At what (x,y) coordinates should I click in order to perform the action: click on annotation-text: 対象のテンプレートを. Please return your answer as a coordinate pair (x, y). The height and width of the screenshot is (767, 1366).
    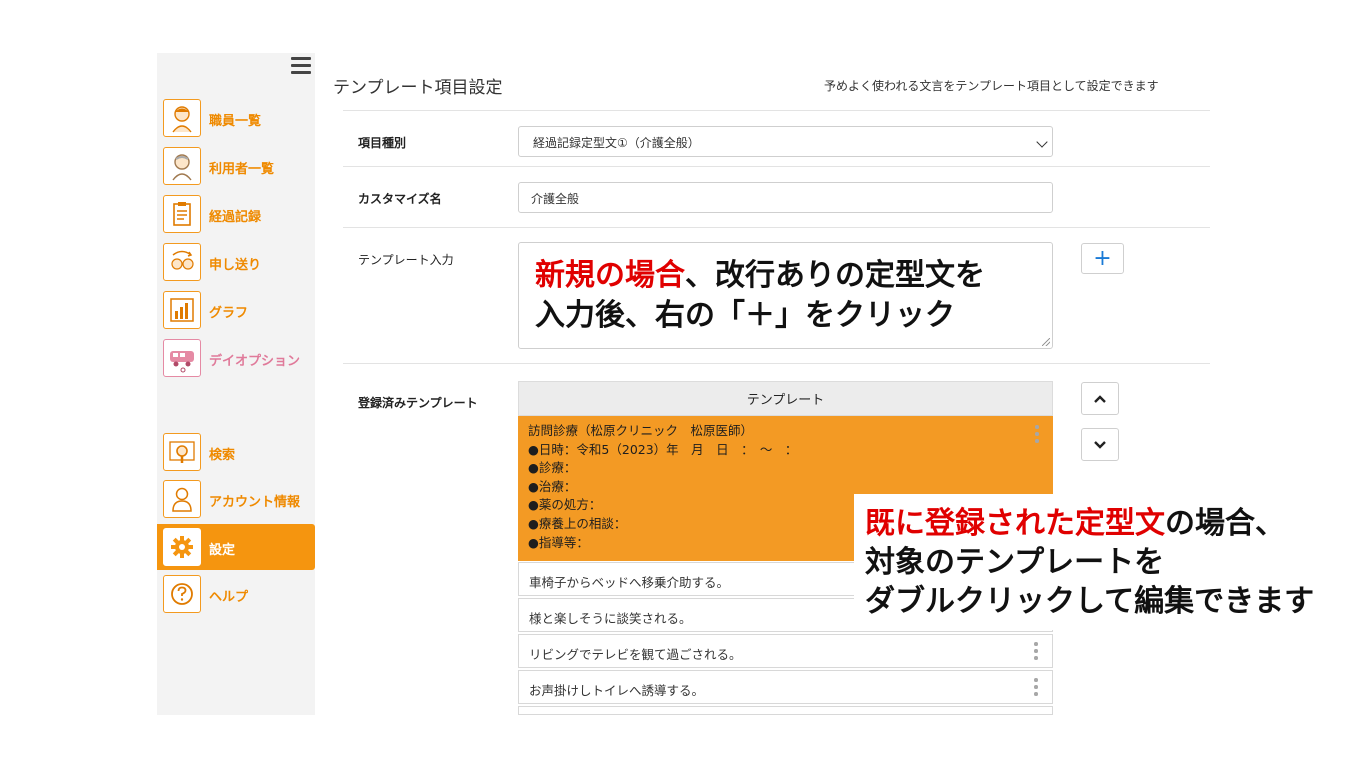
    Looking at the image, I should click on (1015, 562).